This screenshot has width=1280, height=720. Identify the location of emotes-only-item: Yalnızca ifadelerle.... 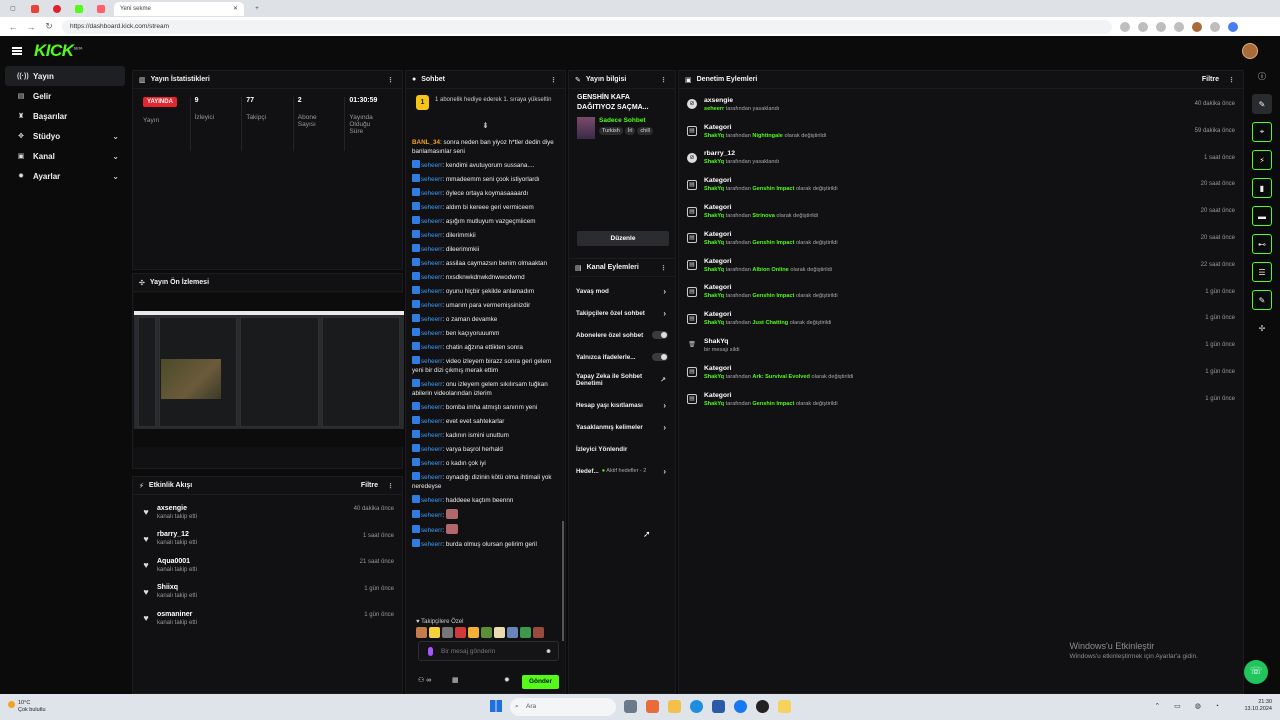
(622, 357).